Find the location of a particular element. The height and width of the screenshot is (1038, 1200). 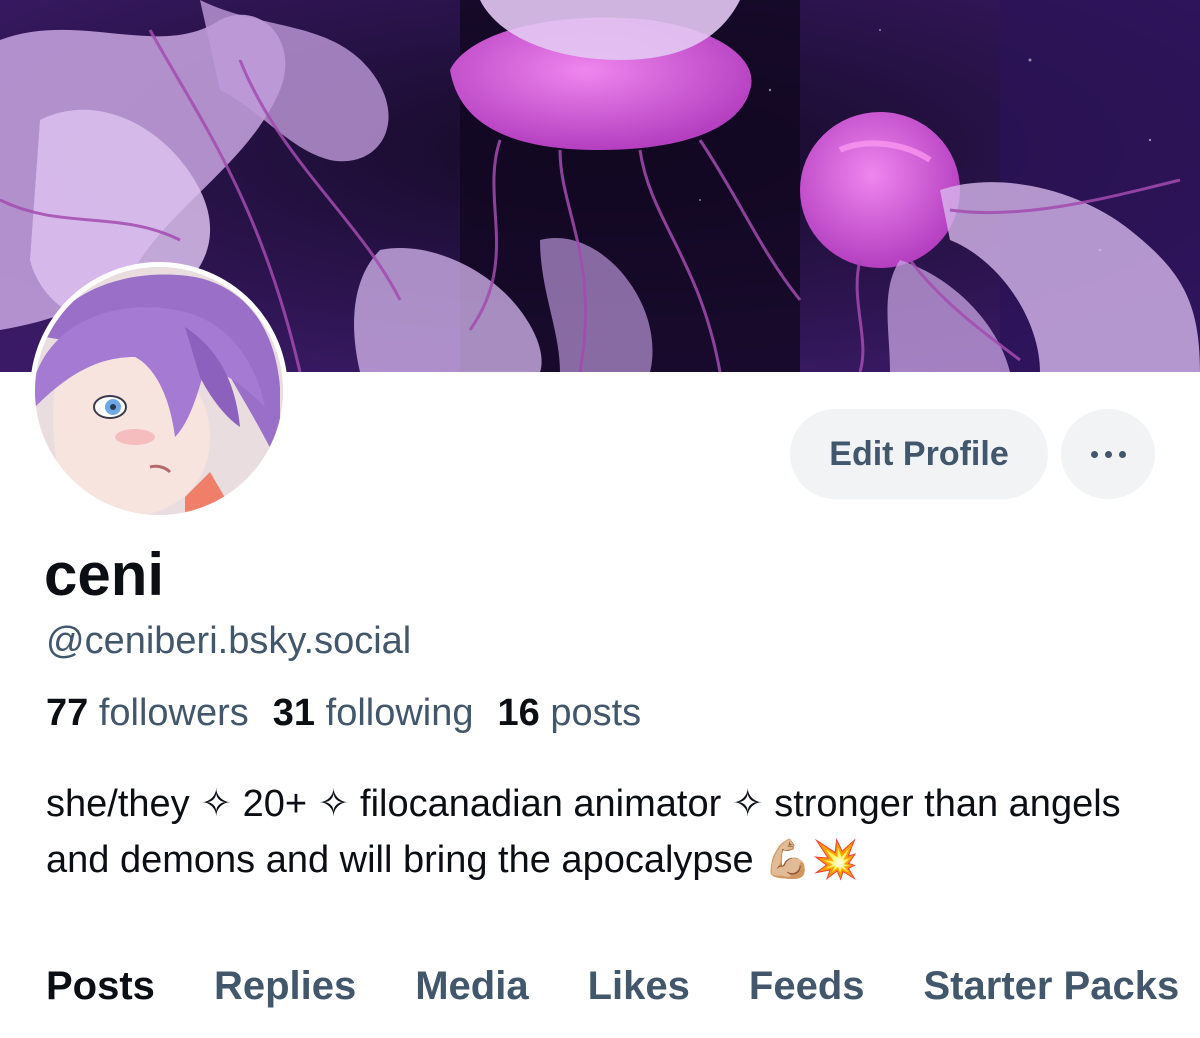

tab-starter-packs: Starter Packs is located at coordinates (1052, 986).